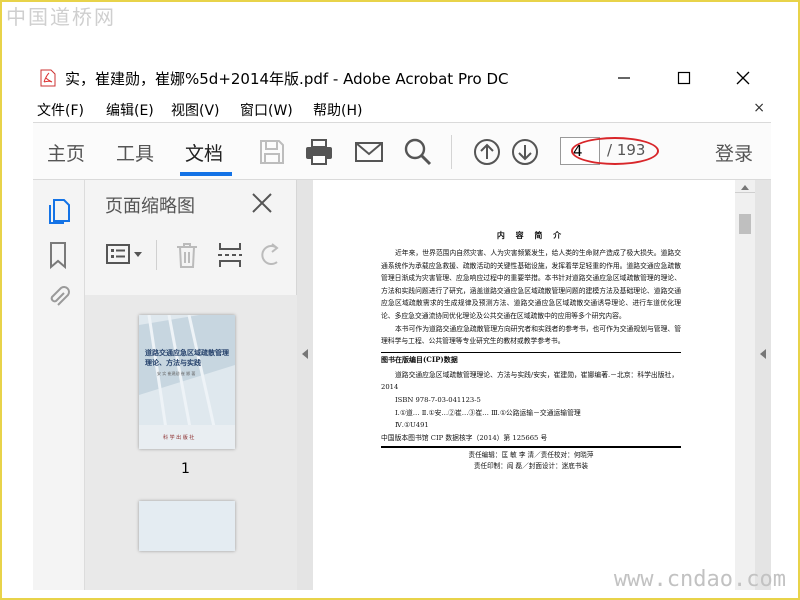 The image size is (800, 600). Describe the element at coordinates (531, 352) in the screenshot. I see `page-rule` at that location.